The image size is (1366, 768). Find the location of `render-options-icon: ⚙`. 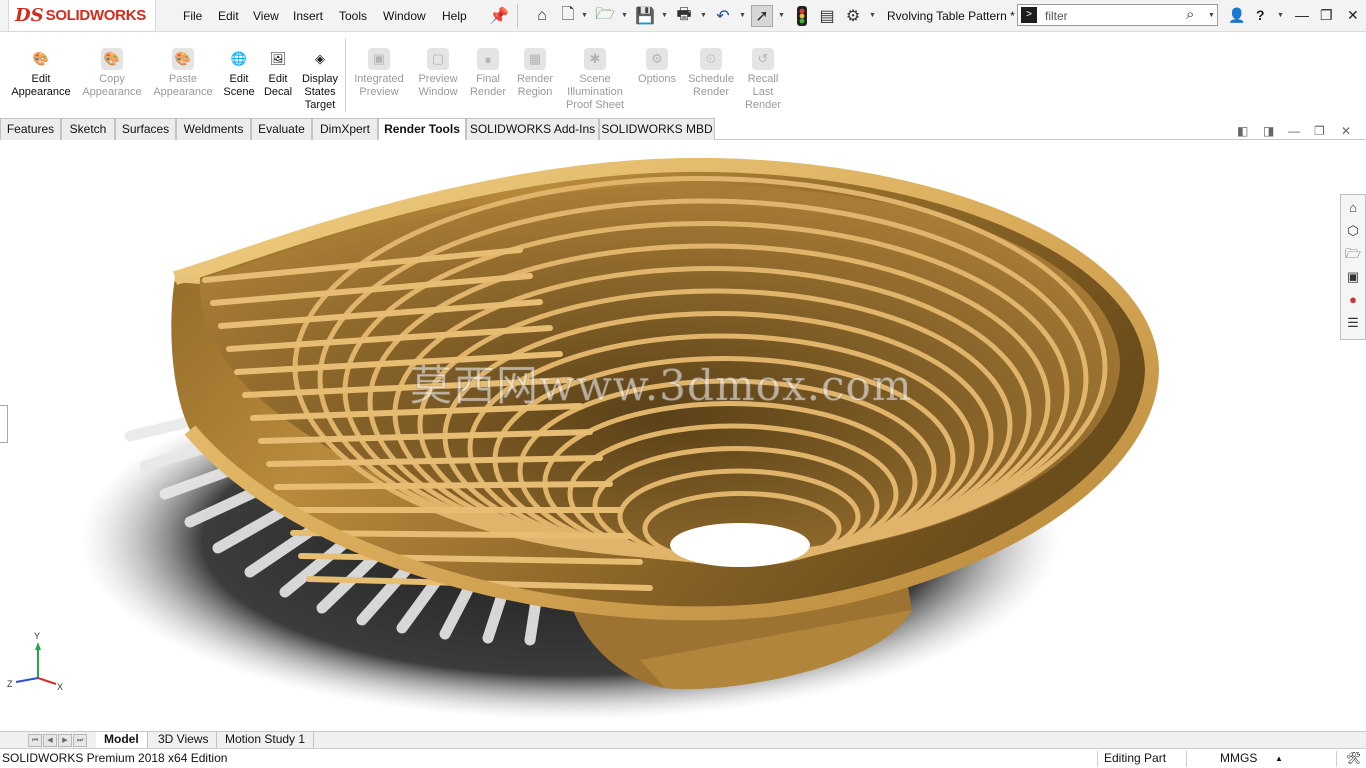

render-options-icon: ⚙ is located at coordinates (657, 59).